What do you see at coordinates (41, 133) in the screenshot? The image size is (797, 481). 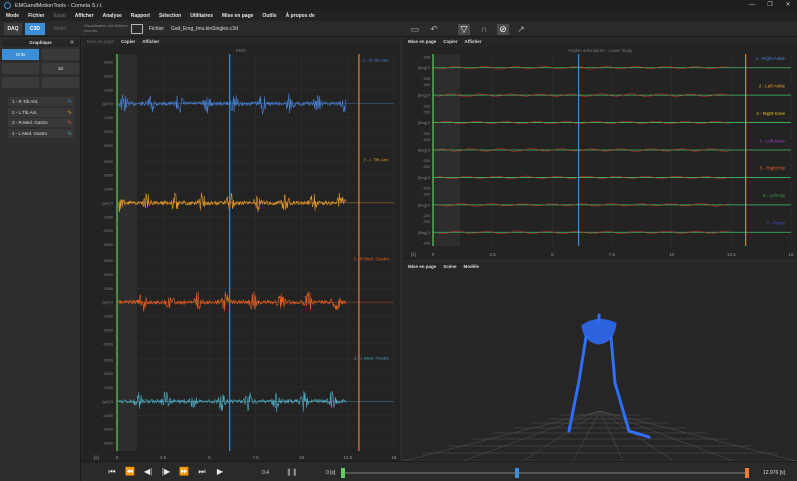 I see `channel-item: 4 - L.Med. Gastro ∿` at bounding box center [41, 133].